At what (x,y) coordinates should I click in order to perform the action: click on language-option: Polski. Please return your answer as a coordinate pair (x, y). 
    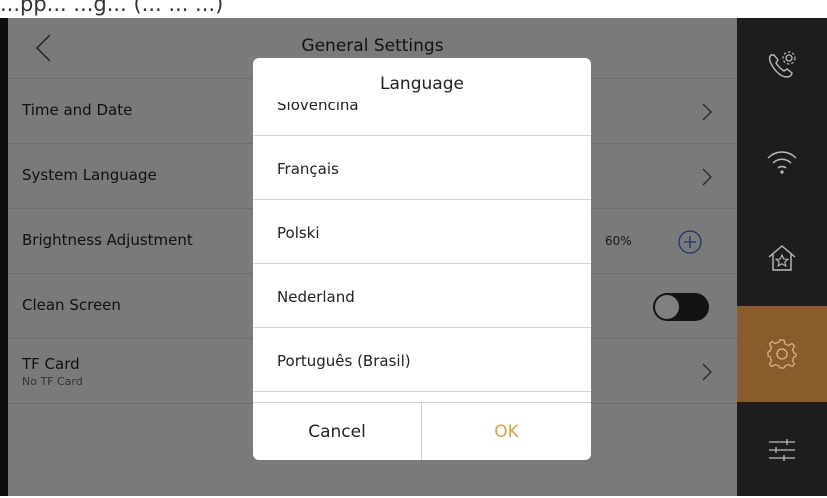
    Looking at the image, I should click on (422, 232).